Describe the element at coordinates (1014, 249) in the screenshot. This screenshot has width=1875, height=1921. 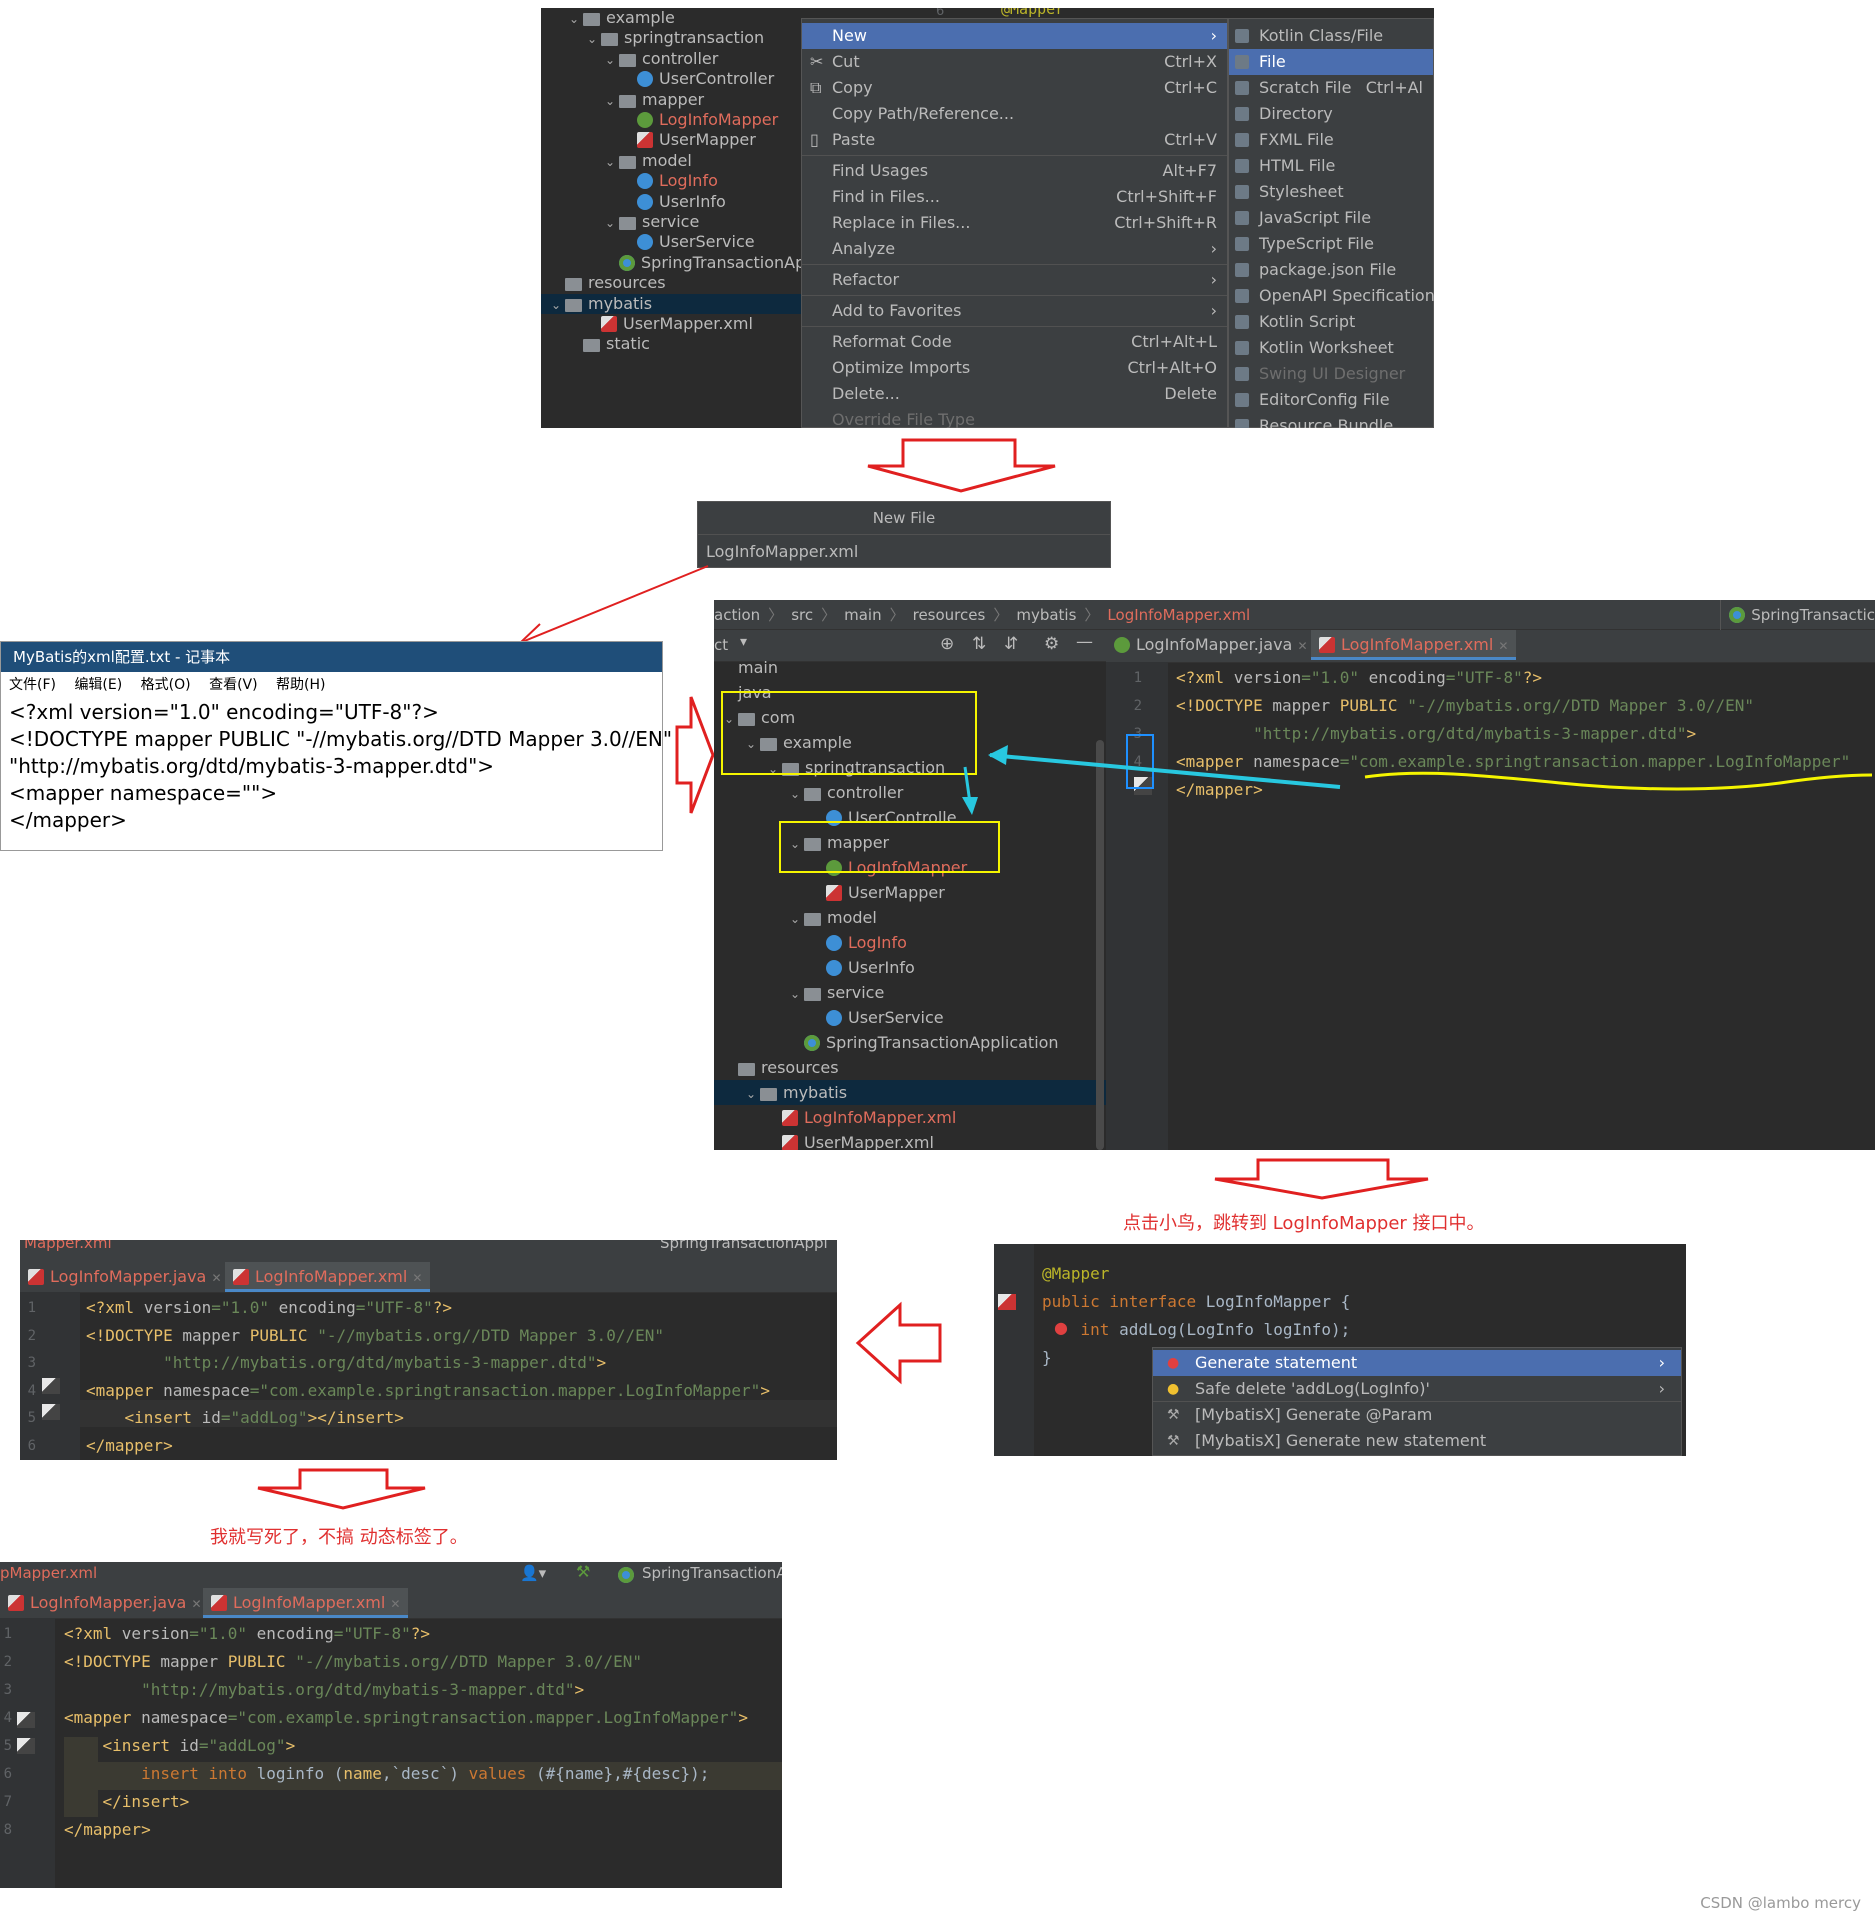
I see `menu-item: Analyze ›` at that location.